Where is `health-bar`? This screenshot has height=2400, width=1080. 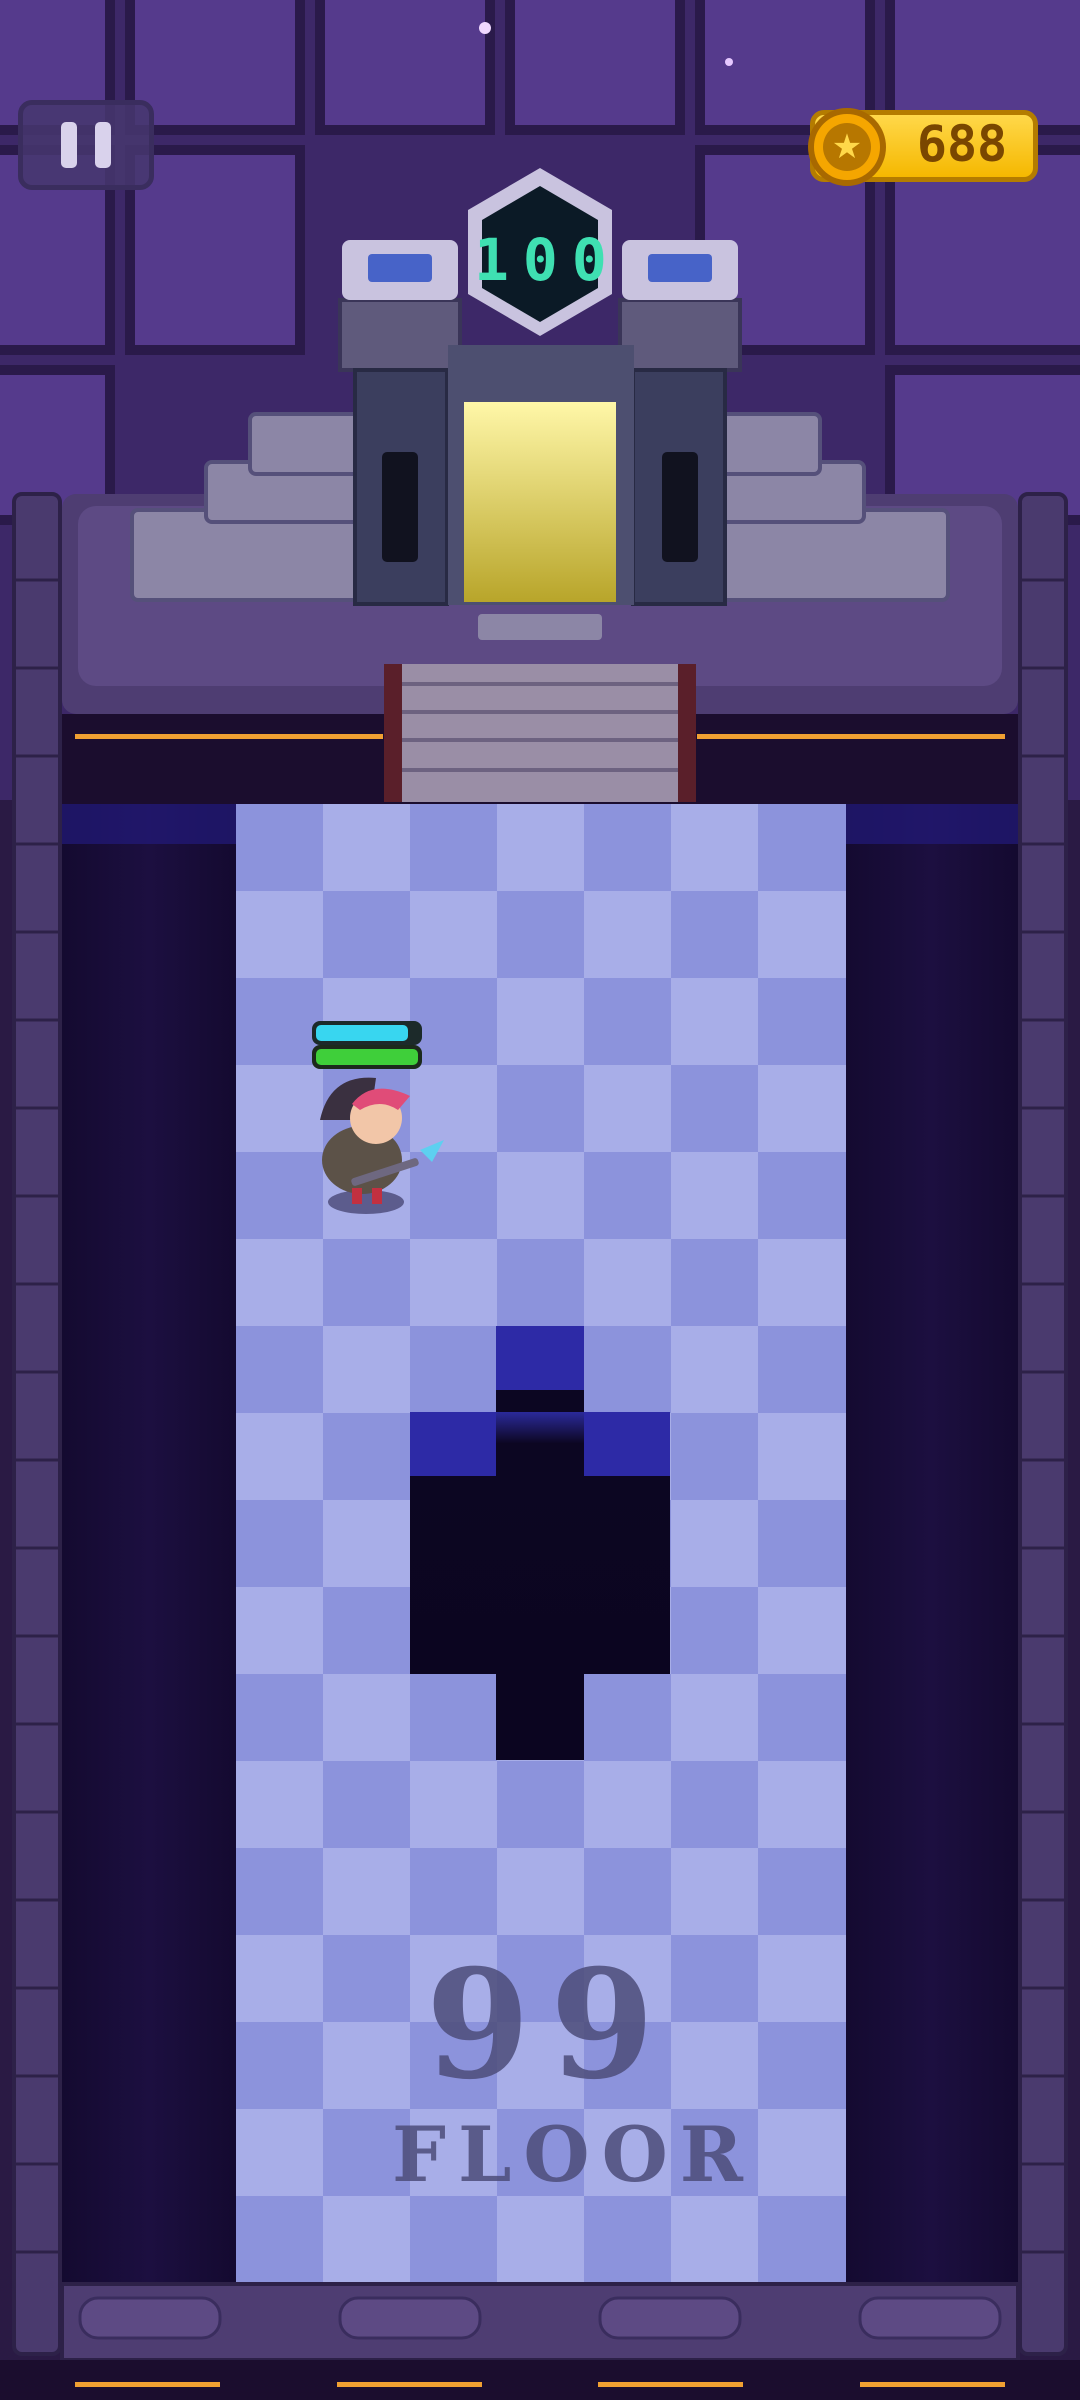
health-bar is located at coordinates (367, 1057).